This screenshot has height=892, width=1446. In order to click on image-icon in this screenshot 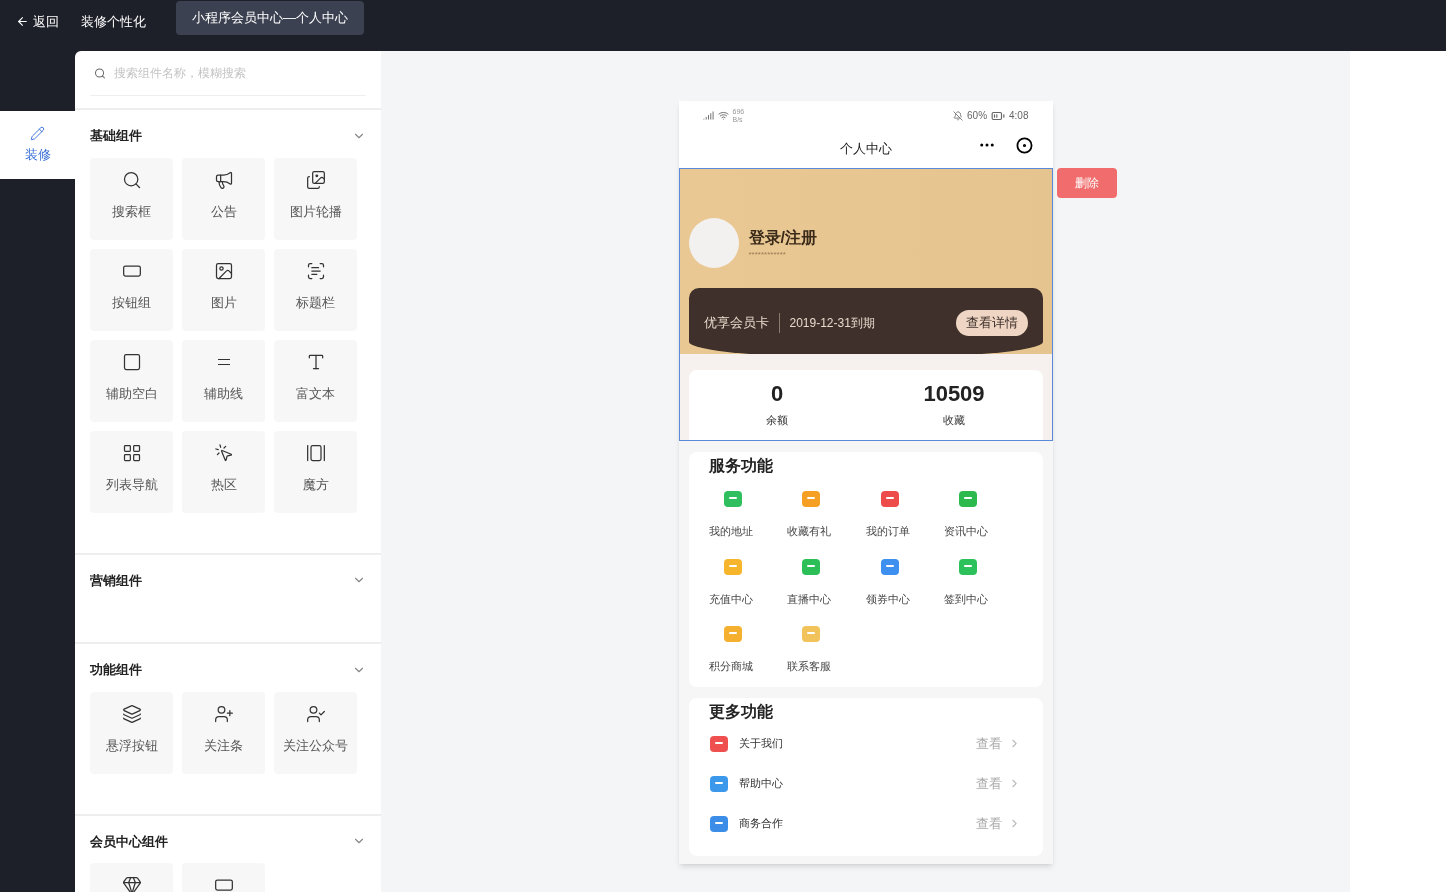, I will do `click(223, 270)`.